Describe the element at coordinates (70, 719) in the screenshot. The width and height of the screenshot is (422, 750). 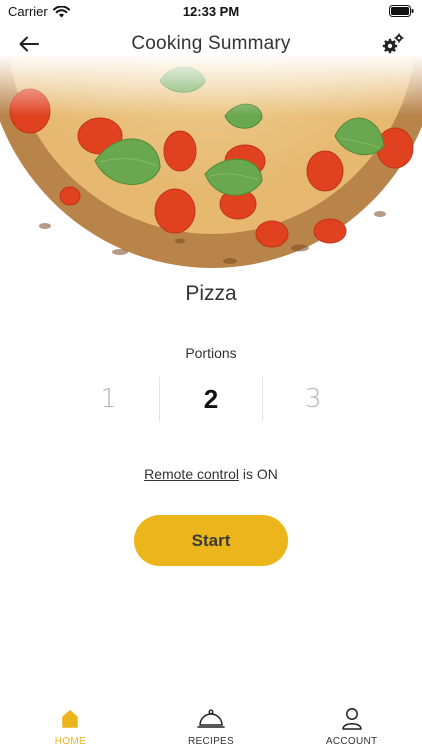
I see `home-icon` at that location.